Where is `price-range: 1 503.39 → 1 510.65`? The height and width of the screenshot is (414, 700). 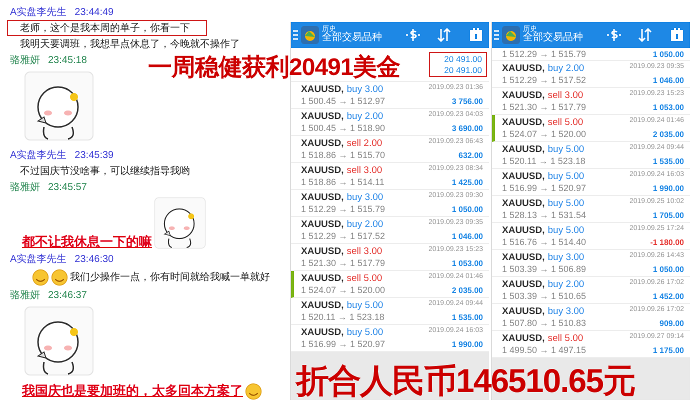
price-range: 1 503.39 → 1 510.65 is located at coordinates (545, 296).